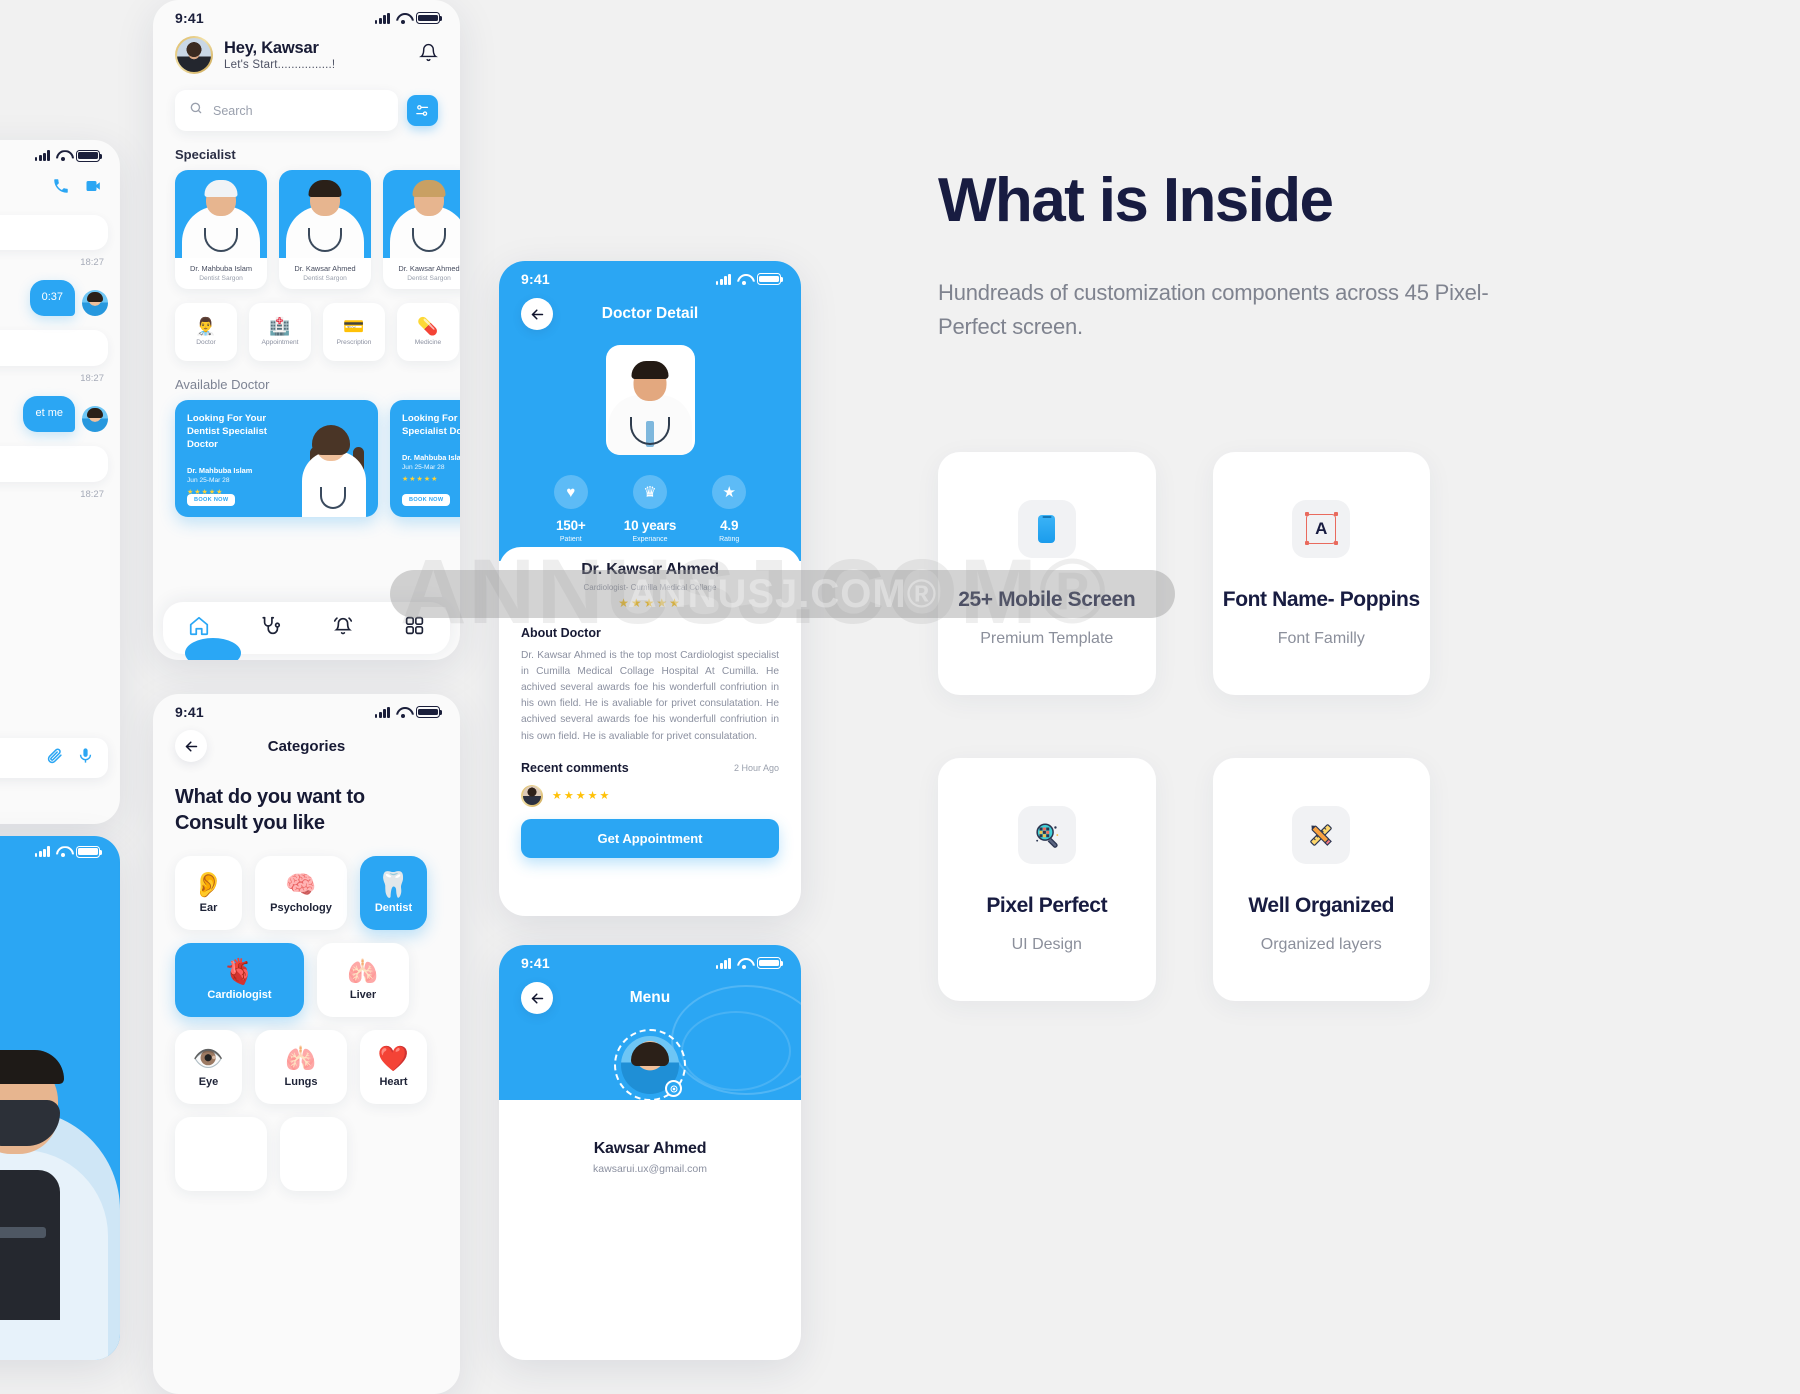  What do you see at coordinates (431, 425) in the screenshot?
I see `banner-headline: Looking For Your Specialist Doctor` at bounding box center [431, 425].